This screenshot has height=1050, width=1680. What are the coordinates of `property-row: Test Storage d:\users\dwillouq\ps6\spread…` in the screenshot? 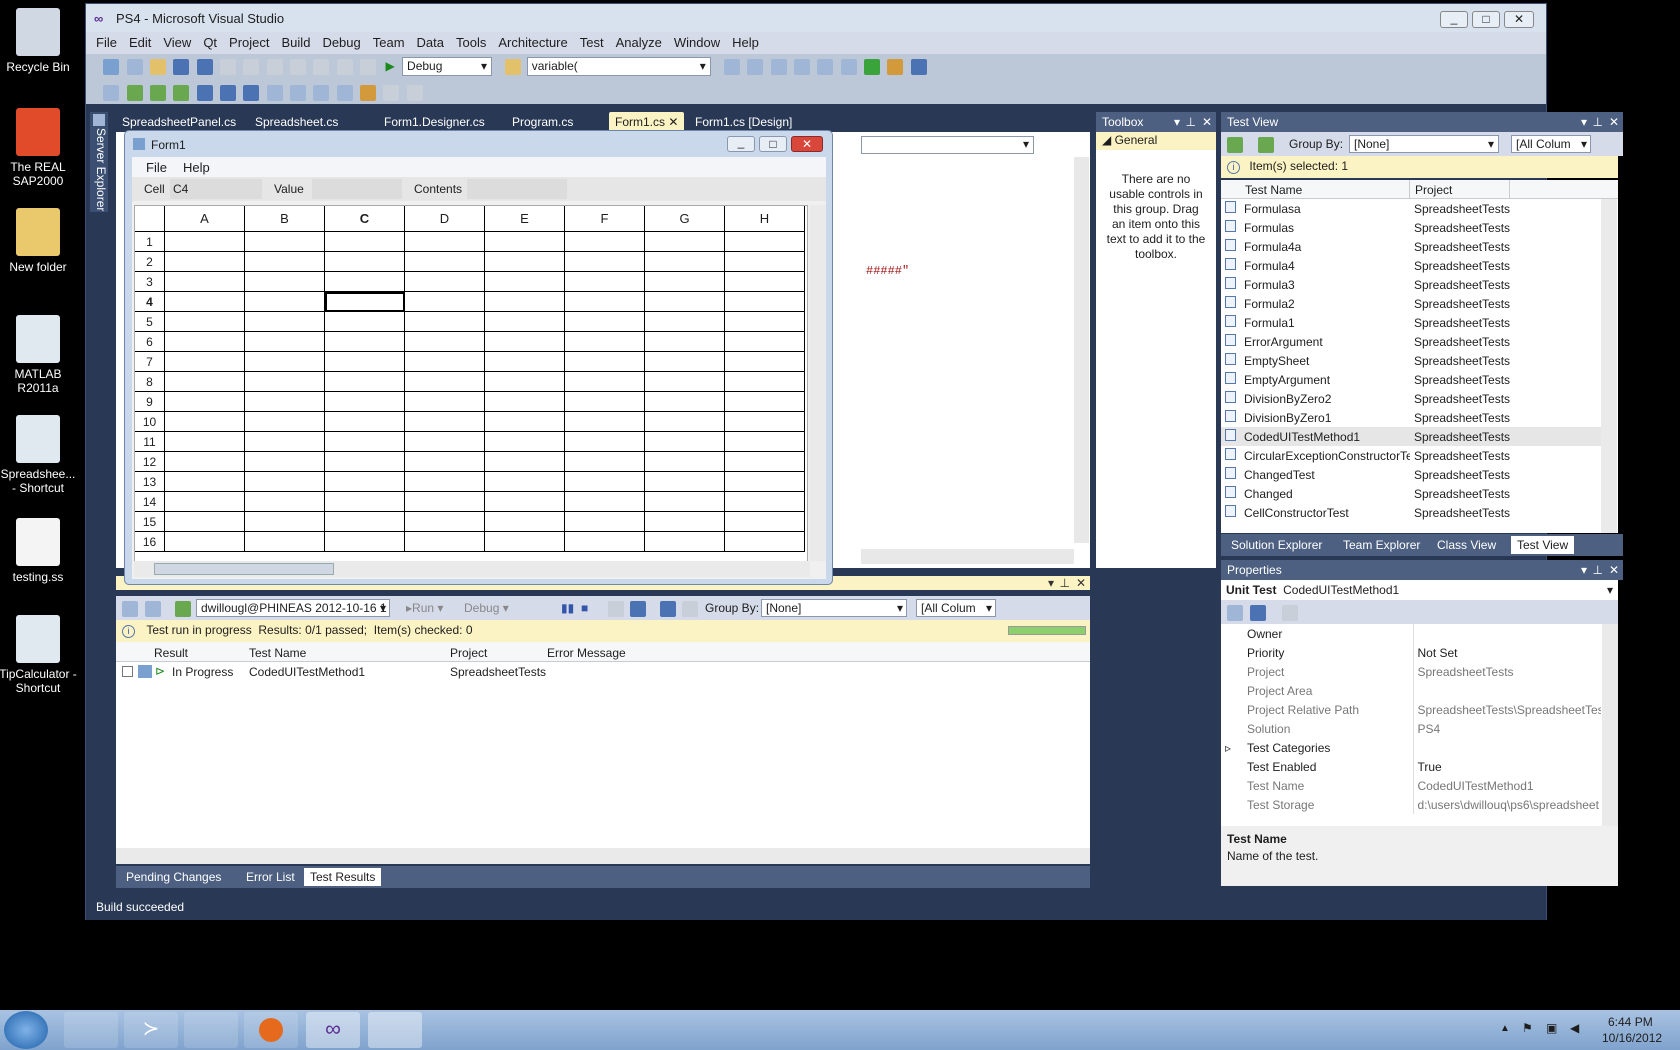 It's located at (1411, 804).